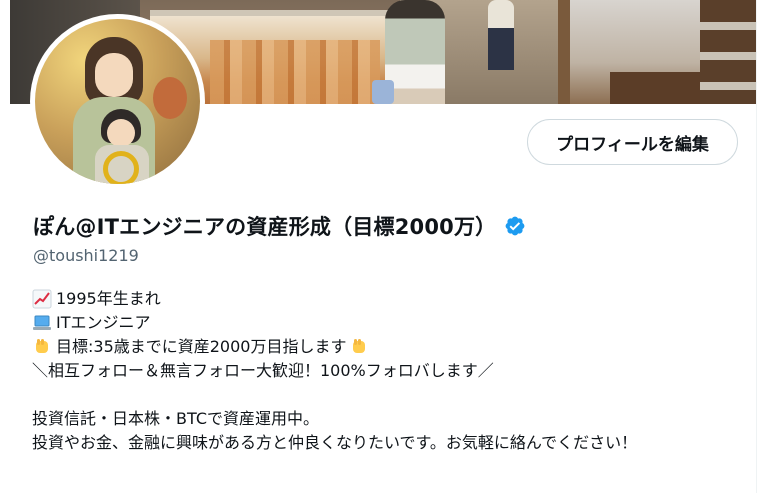 This screenshot has height=493, width=766. I want to click on right-gutter, so click(761, 246).